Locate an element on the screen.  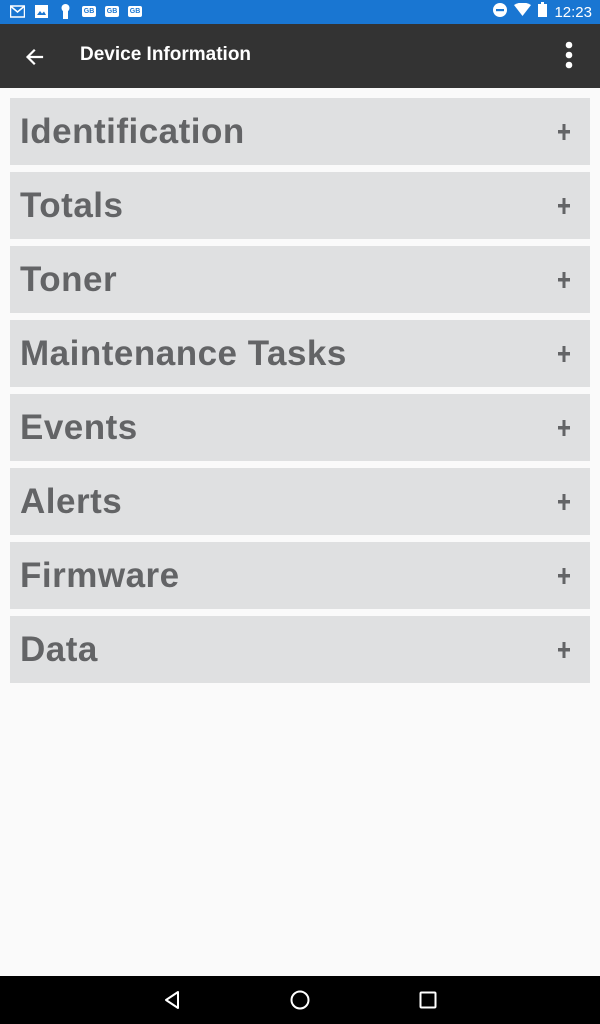
nav-home-button is located at coordinates (300, 1000).